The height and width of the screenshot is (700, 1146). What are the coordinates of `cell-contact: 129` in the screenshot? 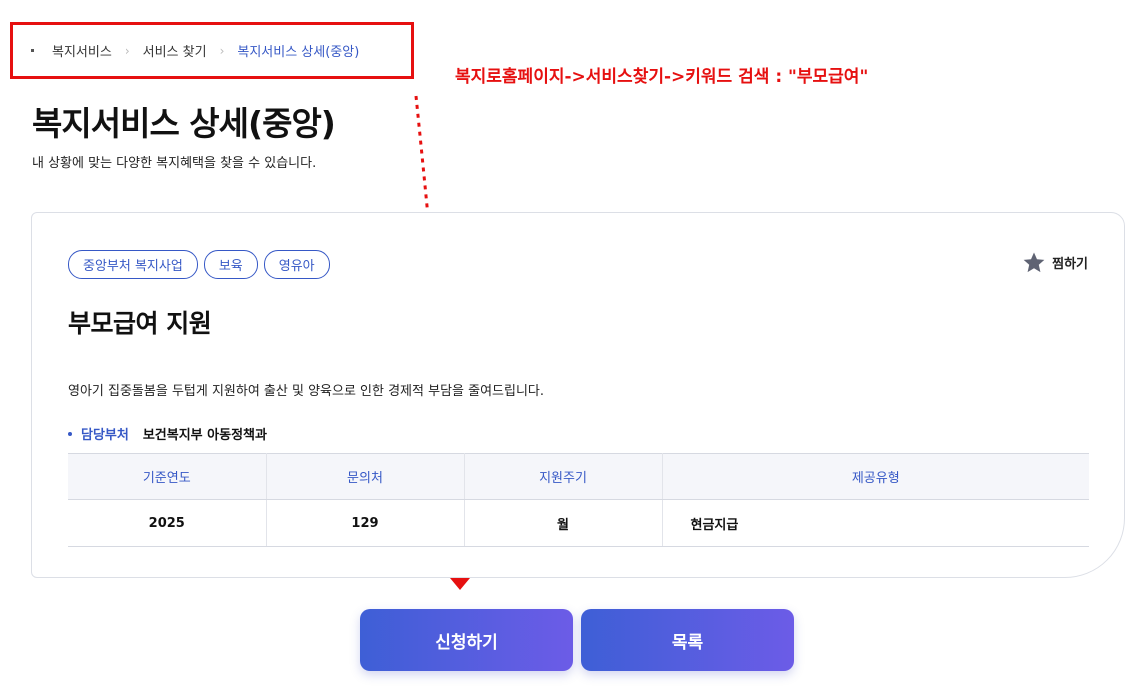 It's located at (365, 523).